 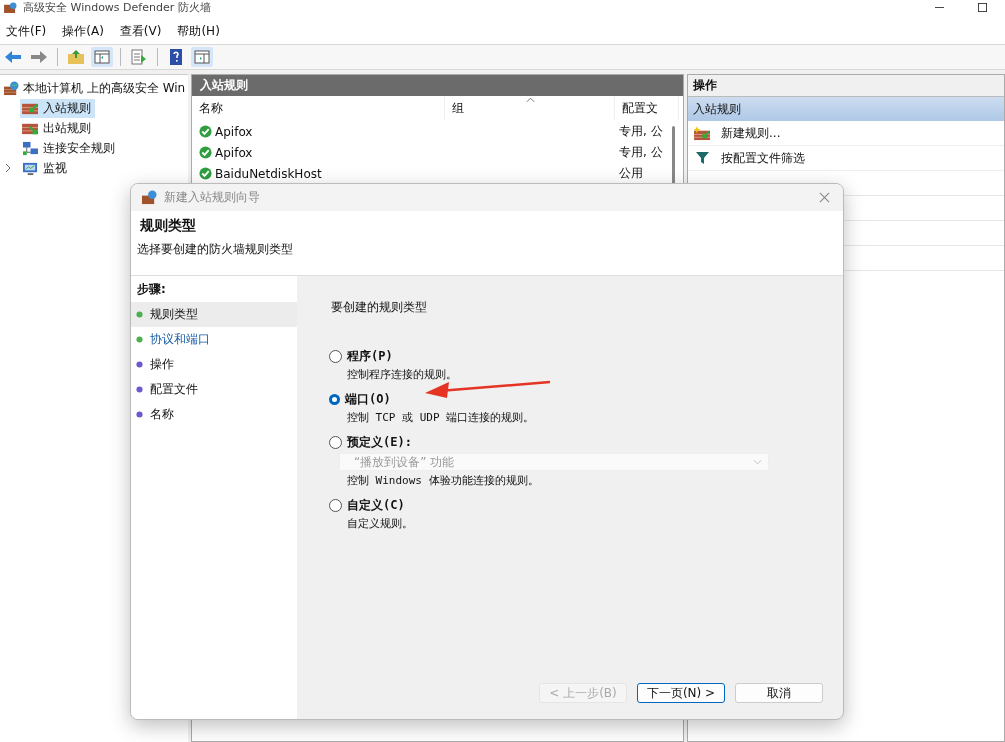 I want to click on page-heading: 规则类型, so click(x=168, y=226).